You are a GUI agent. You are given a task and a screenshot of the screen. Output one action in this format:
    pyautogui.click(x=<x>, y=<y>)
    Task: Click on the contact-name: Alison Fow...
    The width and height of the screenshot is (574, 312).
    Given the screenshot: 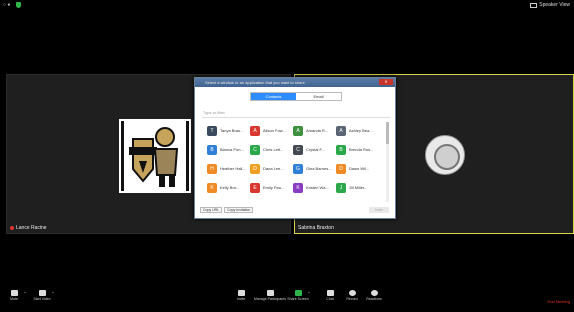 What is the action you would take?
    pyautogui.click(x=274, y=130)
    